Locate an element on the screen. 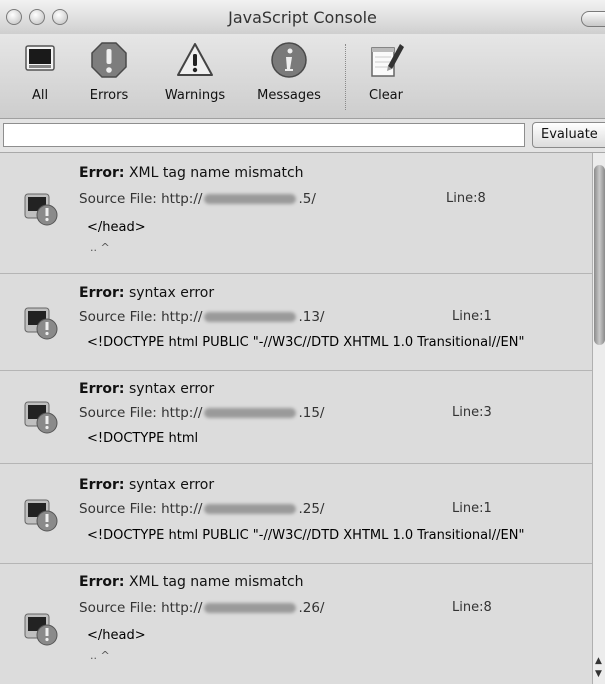 The image size is (605, 684). entry-source: Source File: http:// .5/ is located at coordinates (197, 199).